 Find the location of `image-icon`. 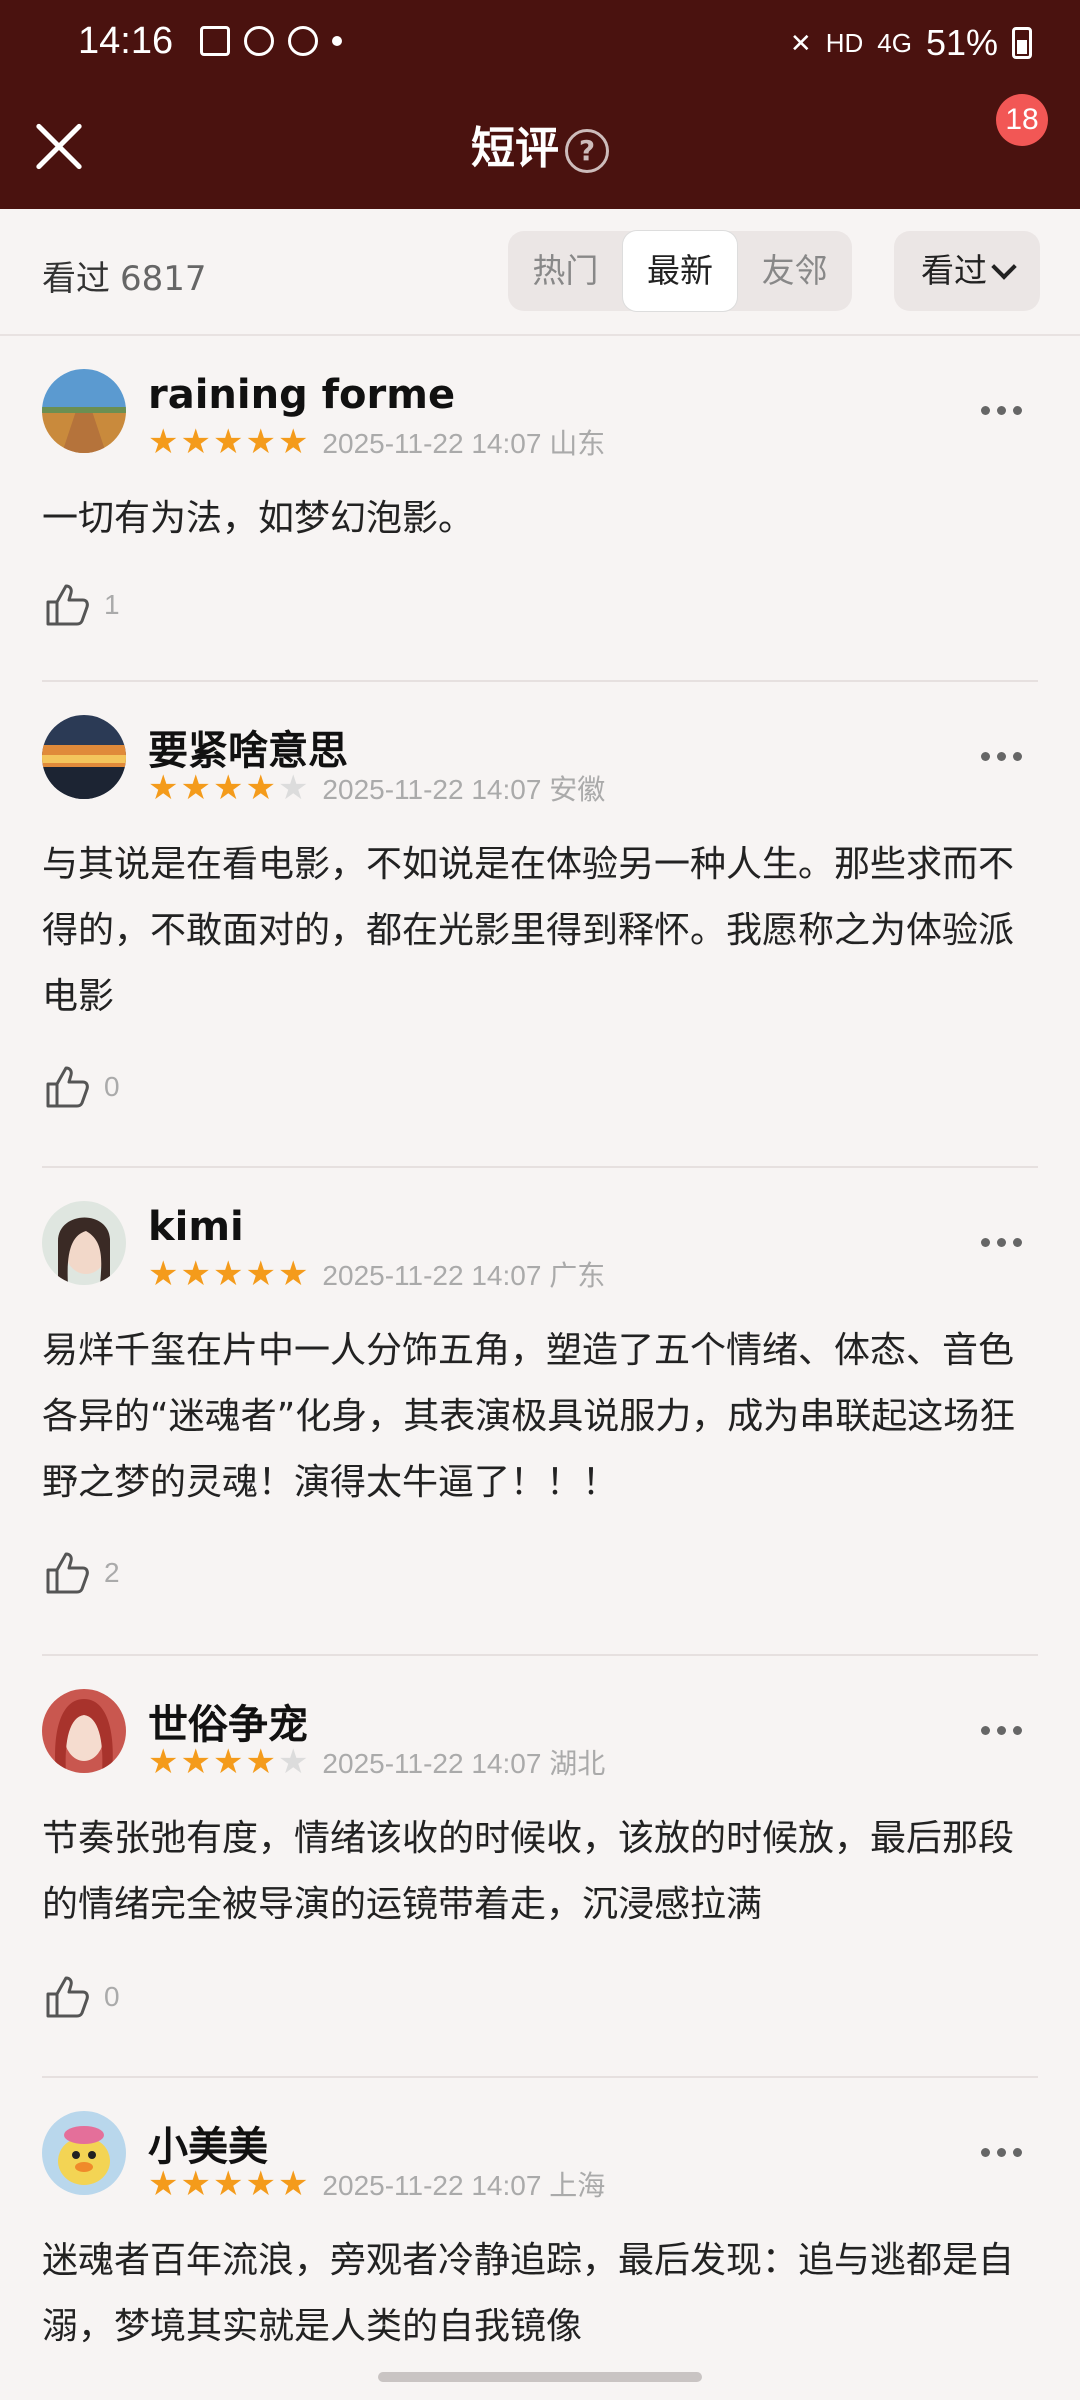

image-icon is located at coordinates (215, 41).